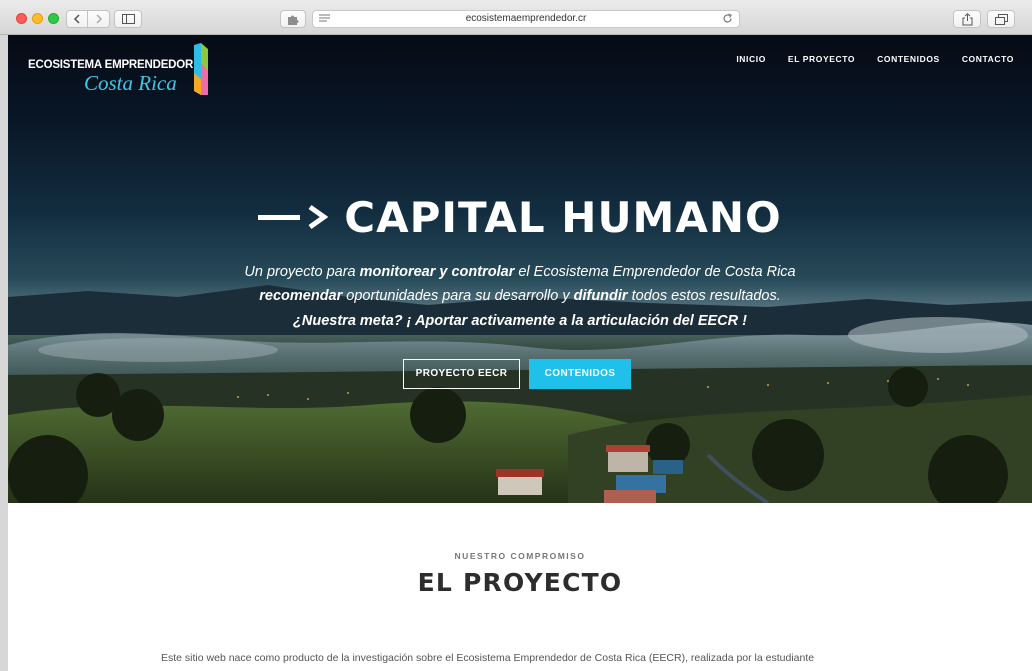  I want to click on forward-button, so click(99, 19).